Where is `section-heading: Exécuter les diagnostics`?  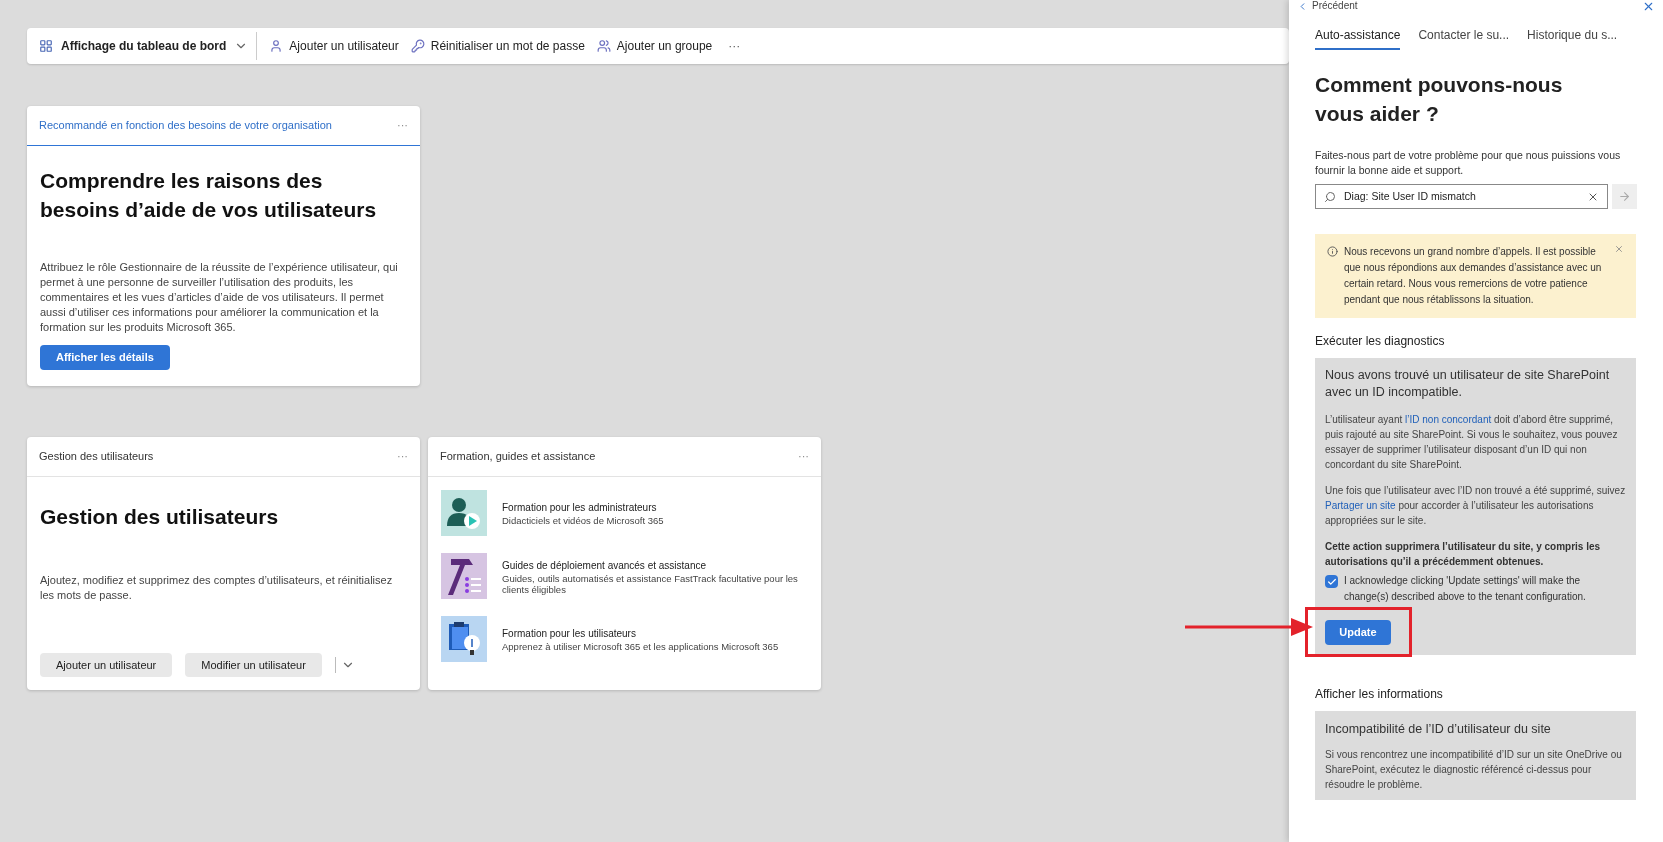
section-heading: Exécuter les diagnostics is located at coordinates (1380, 341).